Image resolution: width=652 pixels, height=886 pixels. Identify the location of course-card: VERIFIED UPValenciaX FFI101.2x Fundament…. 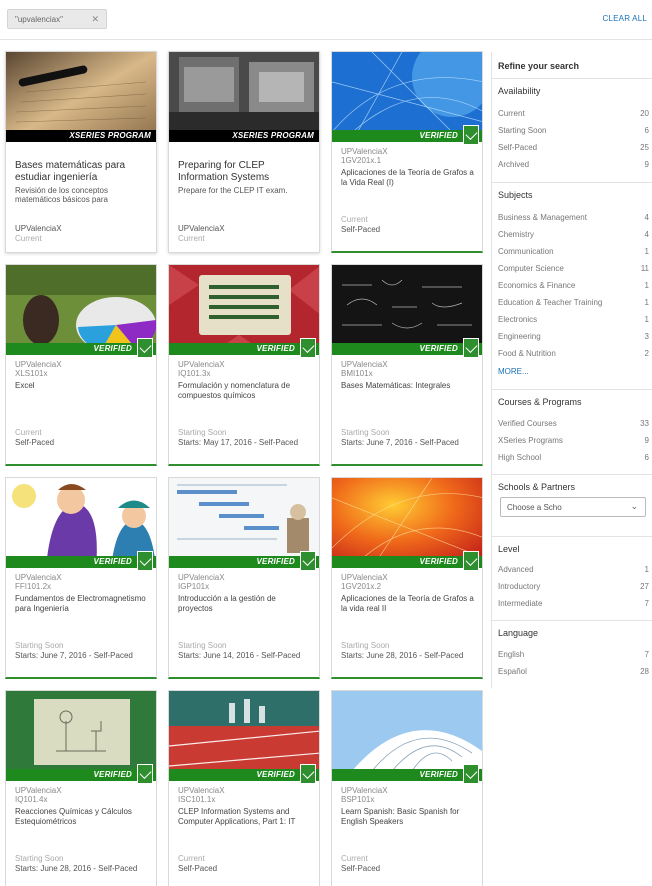
(81, 578).